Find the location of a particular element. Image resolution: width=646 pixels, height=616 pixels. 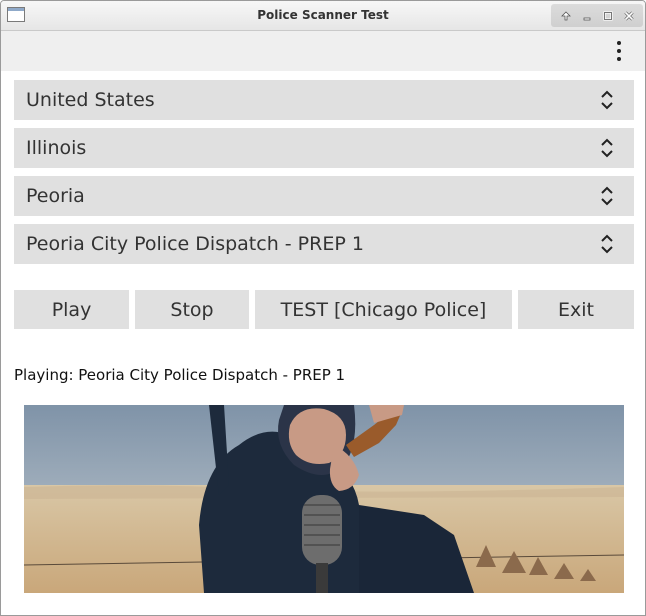

close-icon is located at coordinates (629, 16).